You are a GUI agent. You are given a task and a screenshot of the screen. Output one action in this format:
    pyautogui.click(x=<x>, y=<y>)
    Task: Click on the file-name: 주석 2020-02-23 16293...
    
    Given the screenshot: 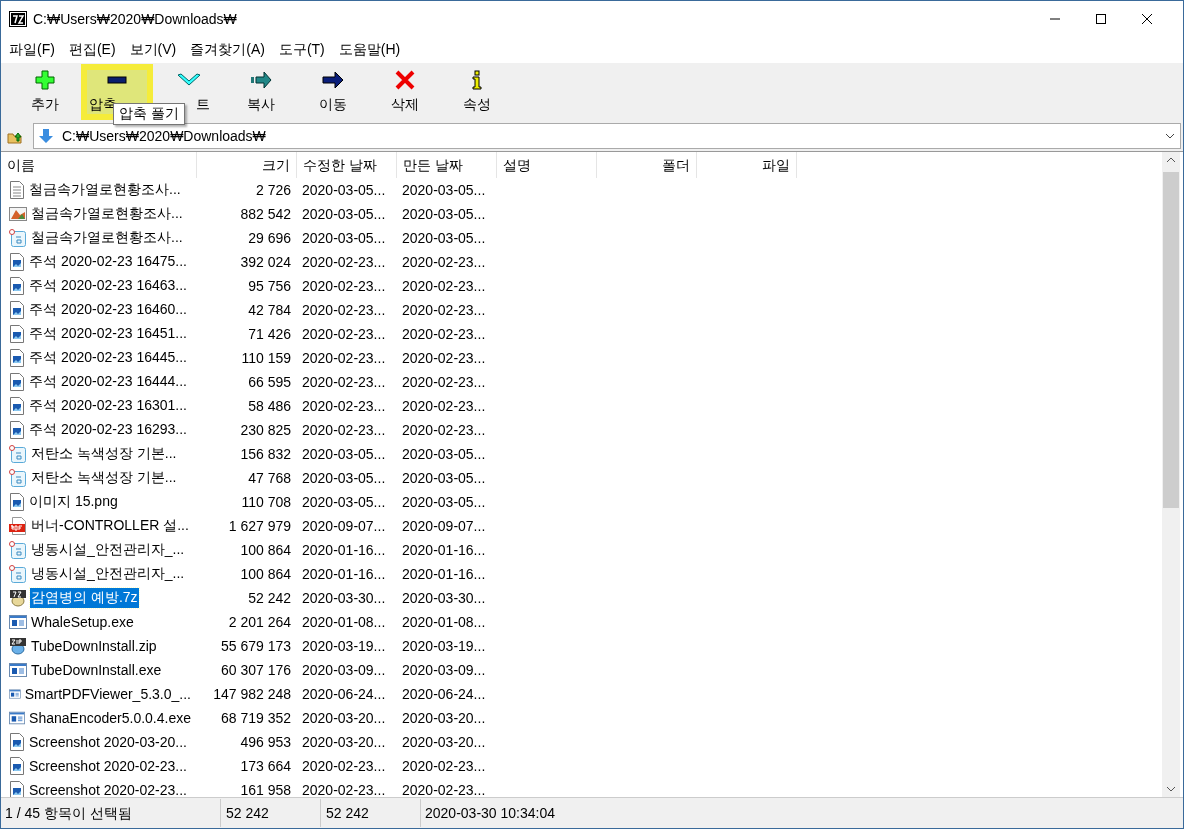 What is the action you would take?
    pyautogui.click(x=108, y=430)
    